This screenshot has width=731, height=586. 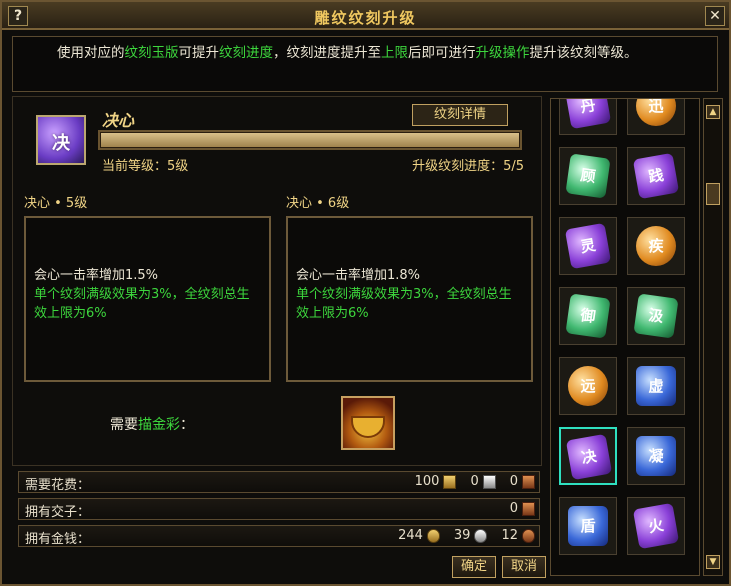 I want to click on carving-slot: 凝, so click(x=656, y=456).